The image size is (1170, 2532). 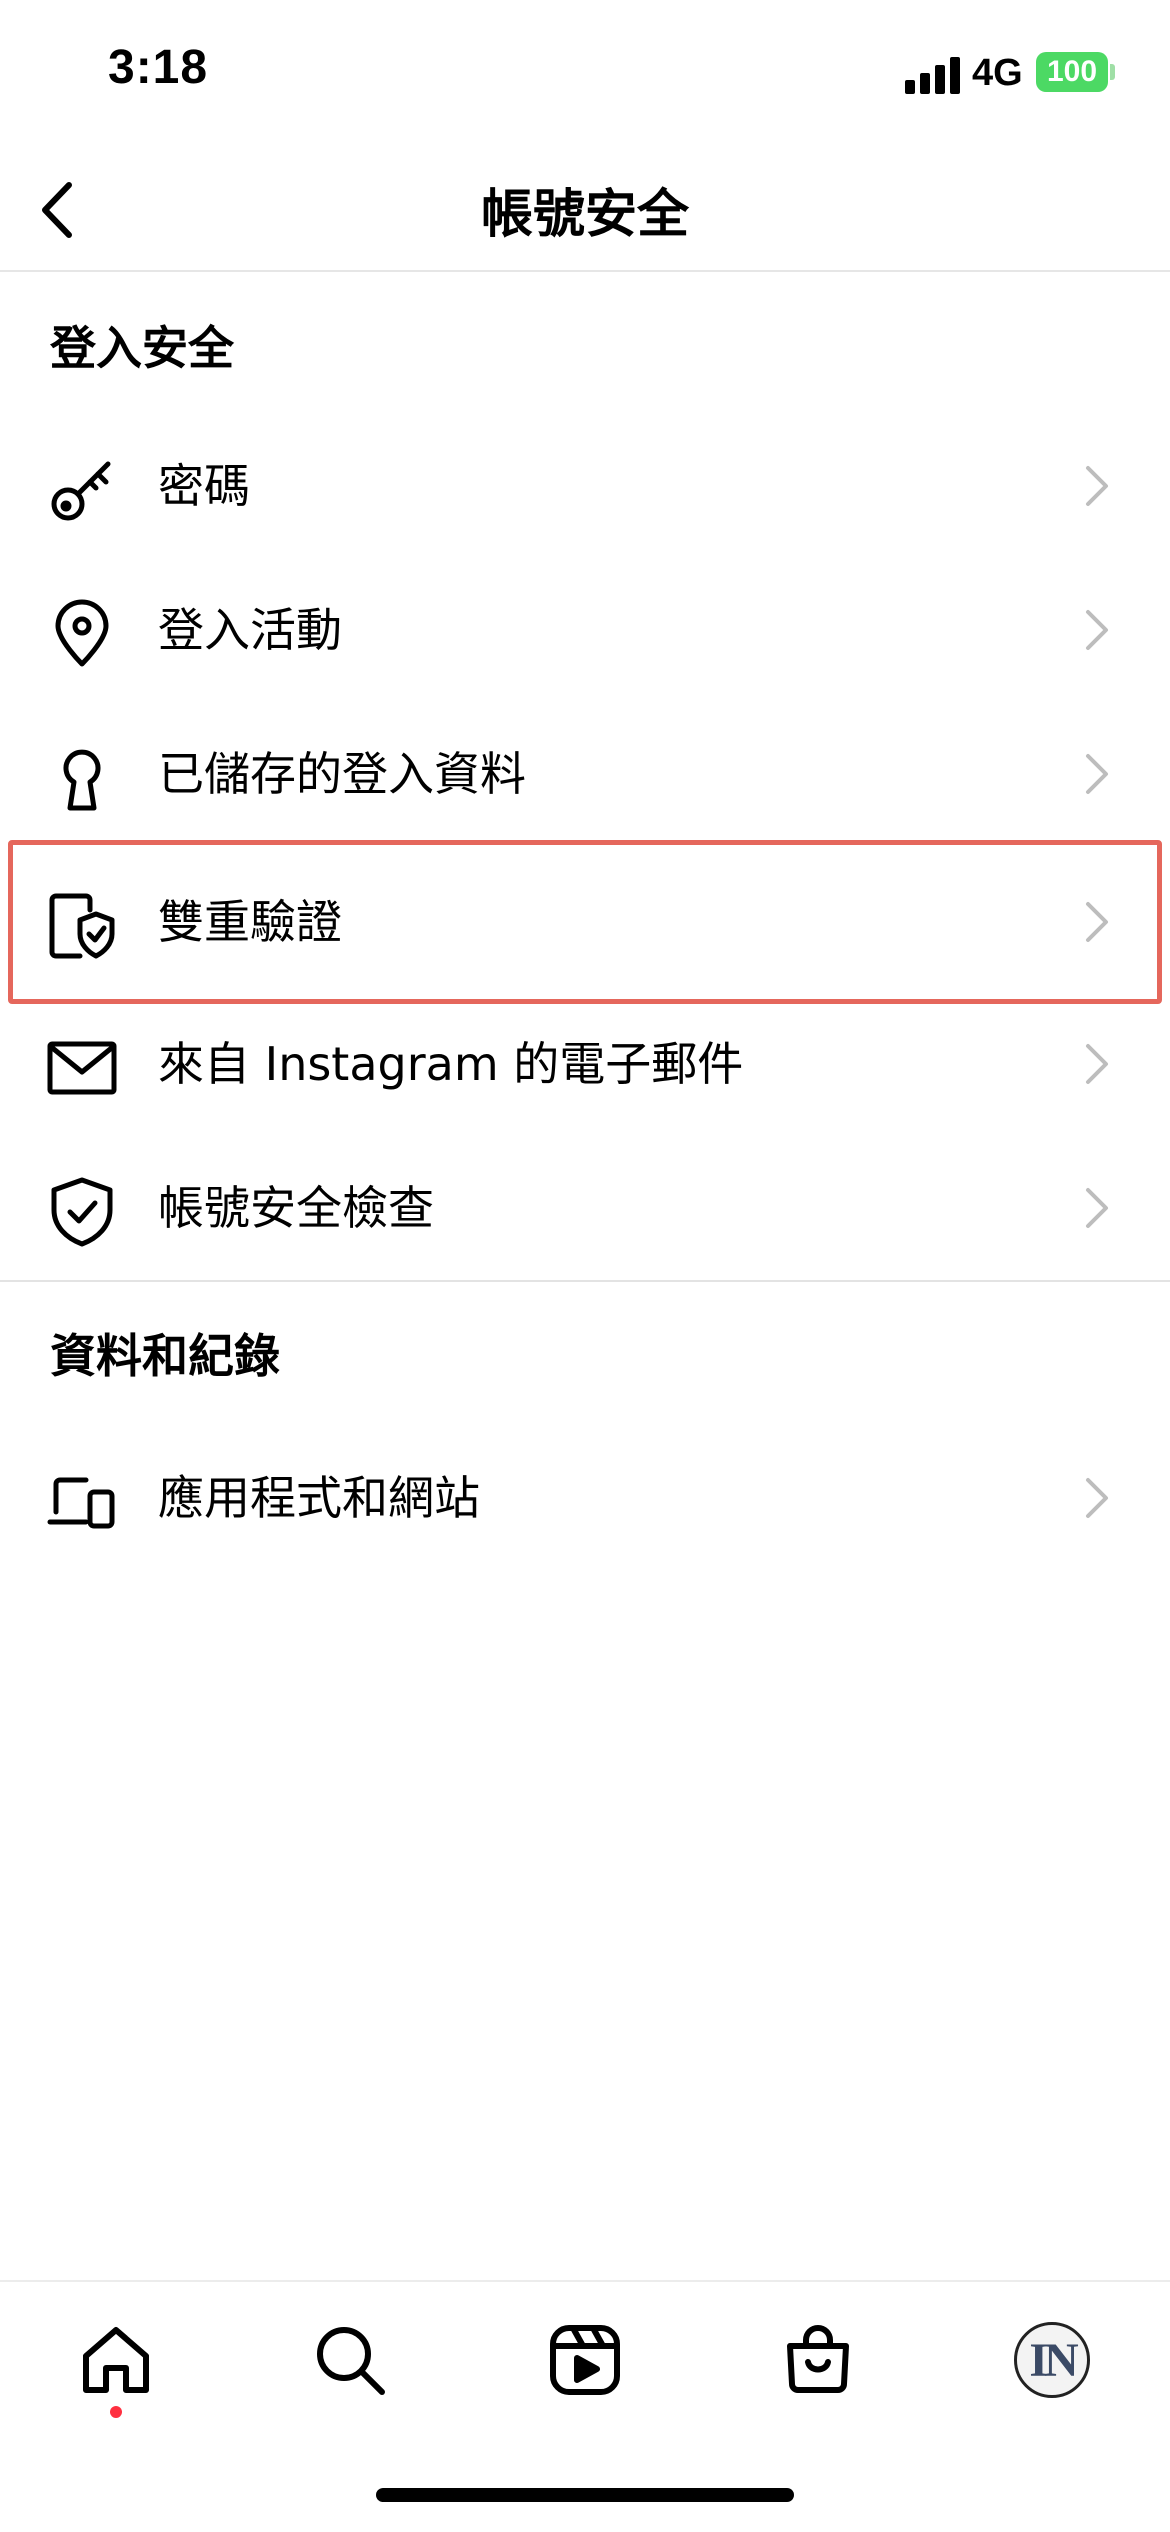 I want to click on battery-level: 100, so click(x=1072, y=71).